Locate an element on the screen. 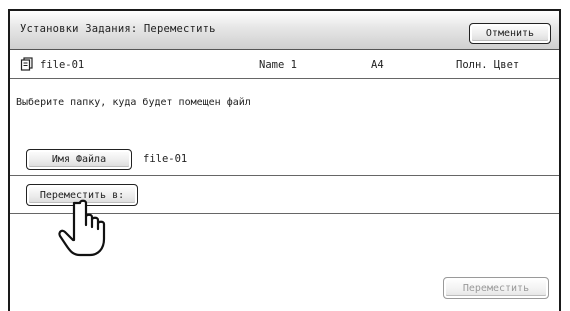 This screenshot has width=570, height=311. filename-row: Имя Файла file-01 is located at coordinates (284, 158).